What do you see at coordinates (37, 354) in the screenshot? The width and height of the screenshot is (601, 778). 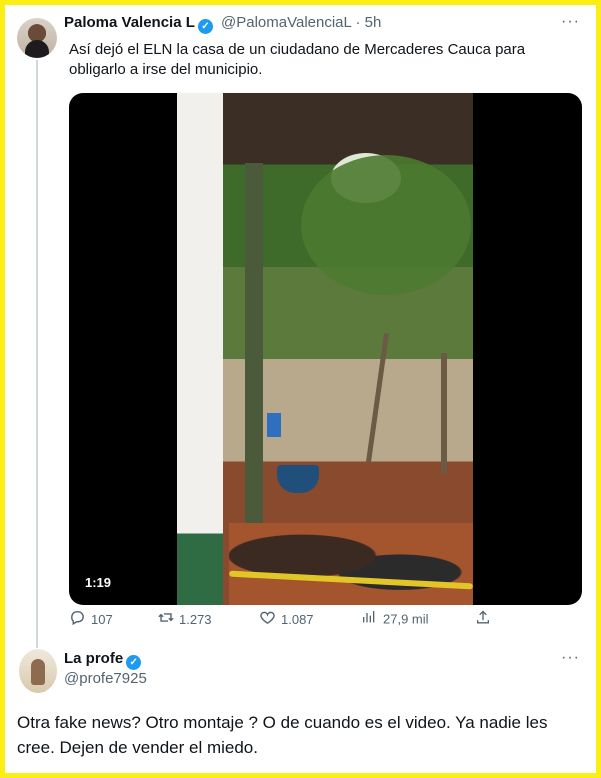 I see `thread-connector-line` at bounding box center [37, 354].